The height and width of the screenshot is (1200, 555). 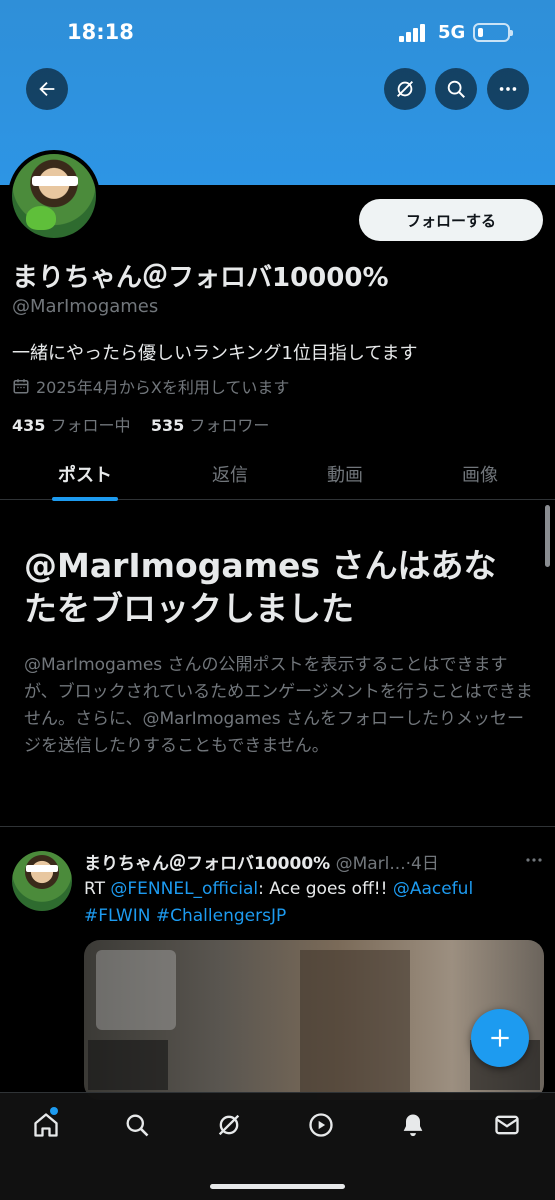 I want to click on mention-link: @Aaceful, so click(x=433, y=889).